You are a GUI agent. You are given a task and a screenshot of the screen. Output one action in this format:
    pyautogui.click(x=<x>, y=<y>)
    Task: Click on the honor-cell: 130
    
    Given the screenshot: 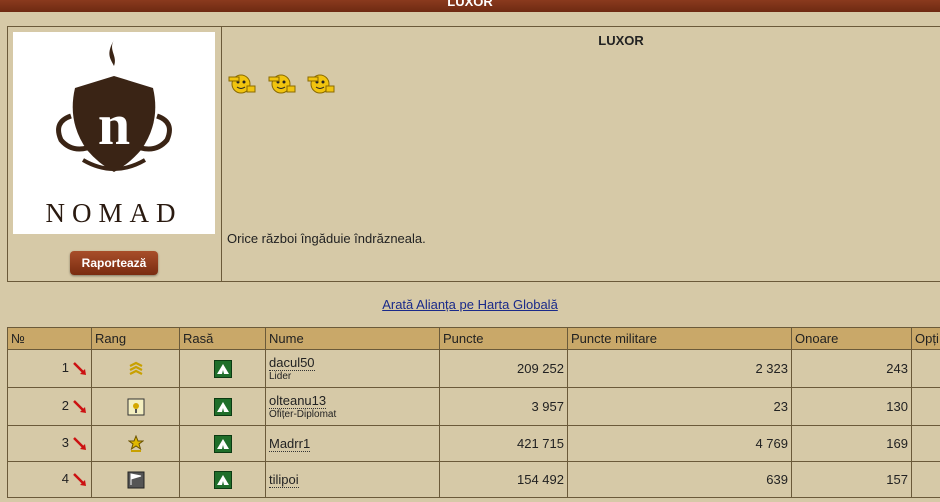 What is the action you would take?
    pyautogui.click(x=851, y=406)
    